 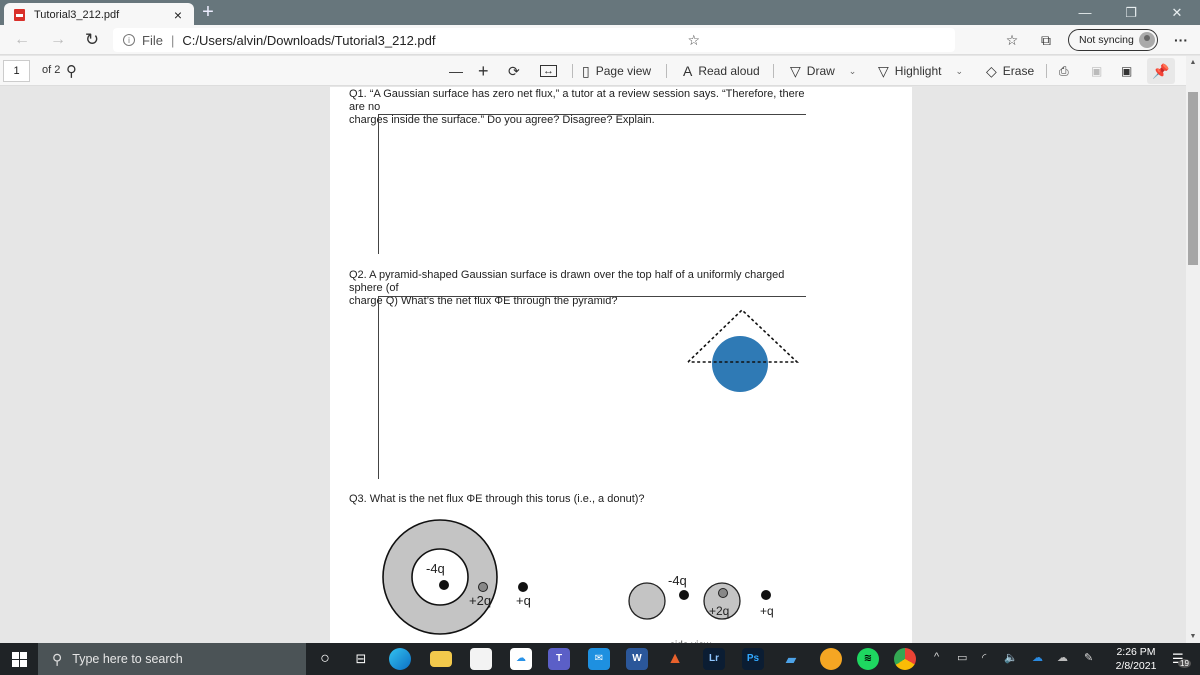 I want to click on refresh-button: ↻, so click(x=92, y=40).